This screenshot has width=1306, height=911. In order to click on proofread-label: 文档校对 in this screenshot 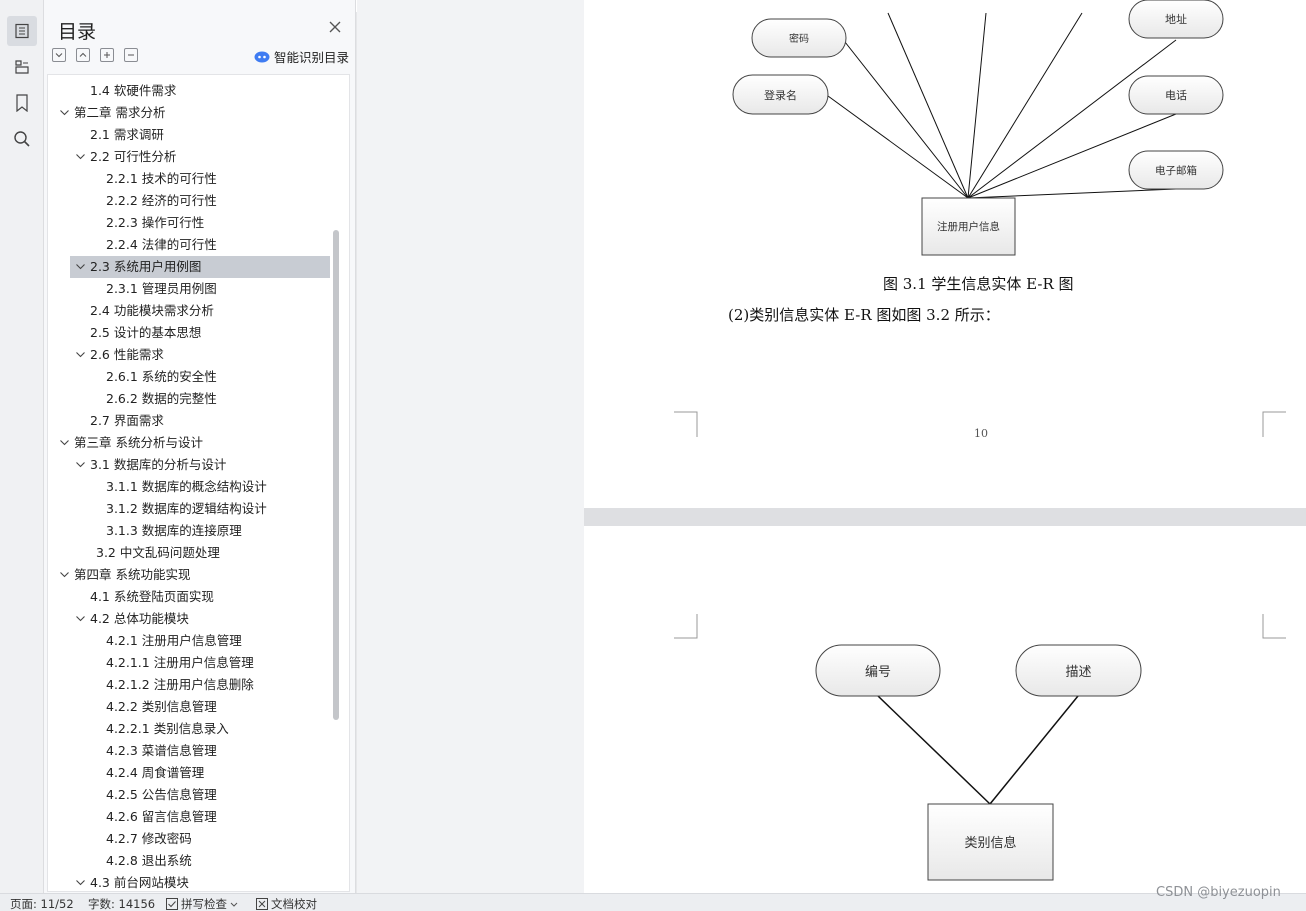, I will do `click(294, 904)`.